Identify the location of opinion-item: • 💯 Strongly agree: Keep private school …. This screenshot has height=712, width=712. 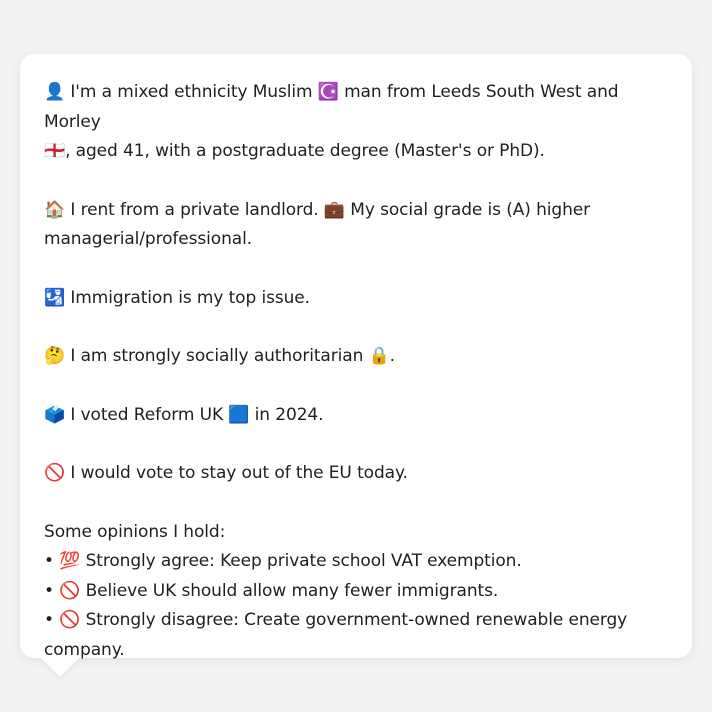
(283, 561).